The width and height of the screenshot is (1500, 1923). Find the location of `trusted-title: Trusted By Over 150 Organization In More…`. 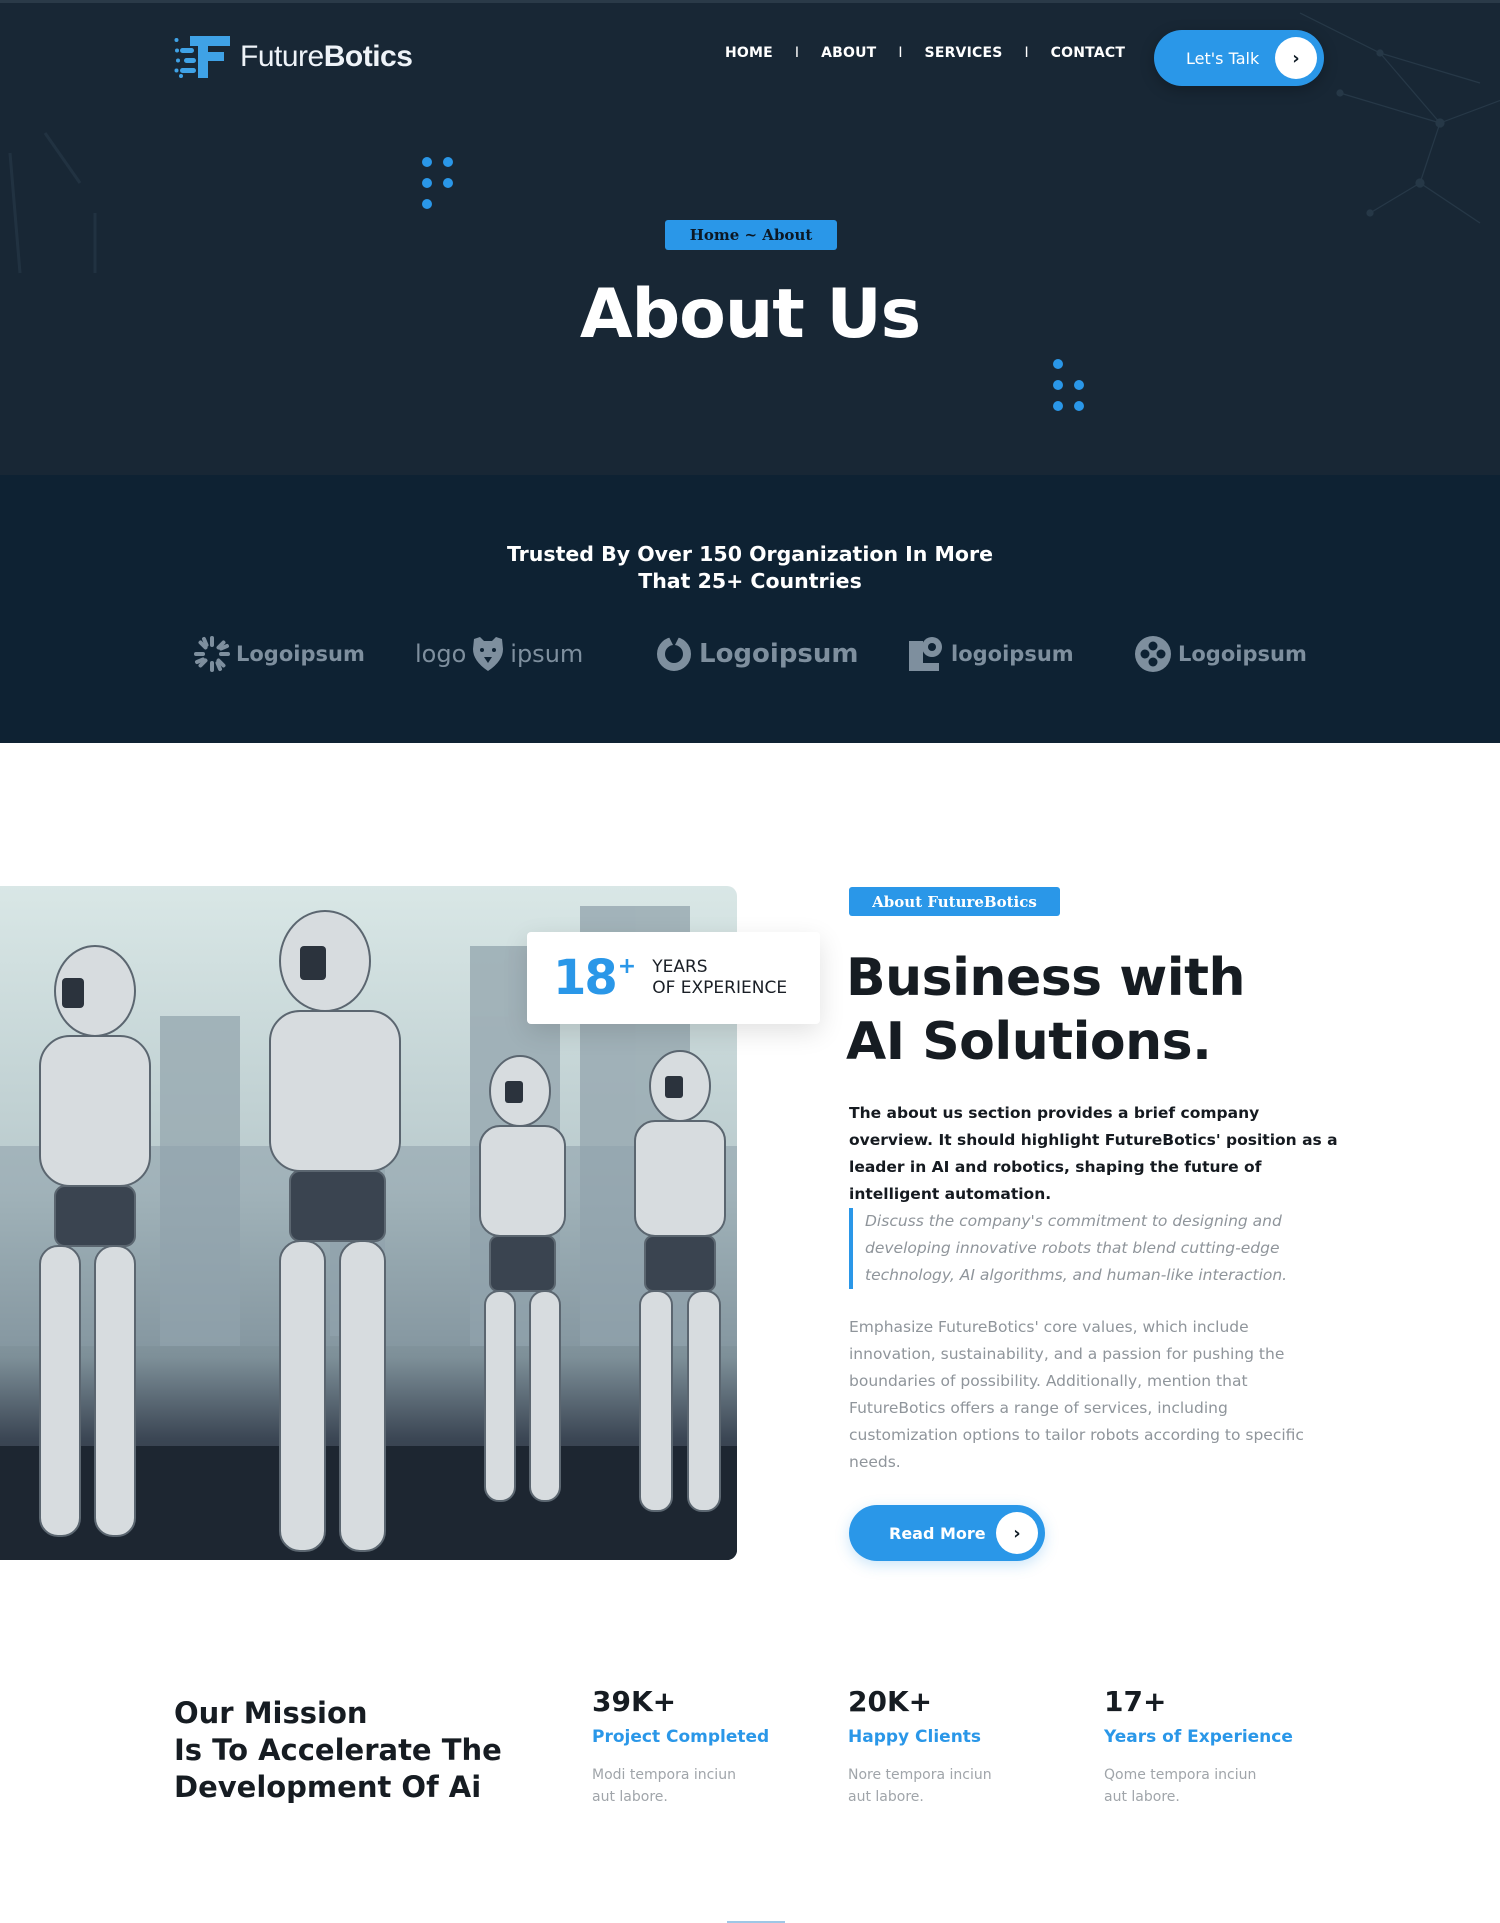

trusted-title: Trusted By Over 150 Organization In More… is located at coordinates (750, 568).